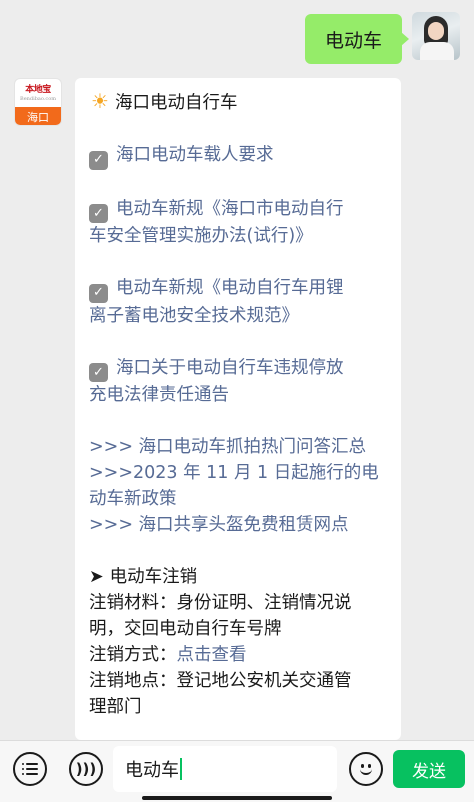 Image resolution: width=474 pixels, height=802 pixels. What do you see at coordinates (429, 769) in the screenshot?
I see `send-button: 发送` at bounding box center [429, 769].